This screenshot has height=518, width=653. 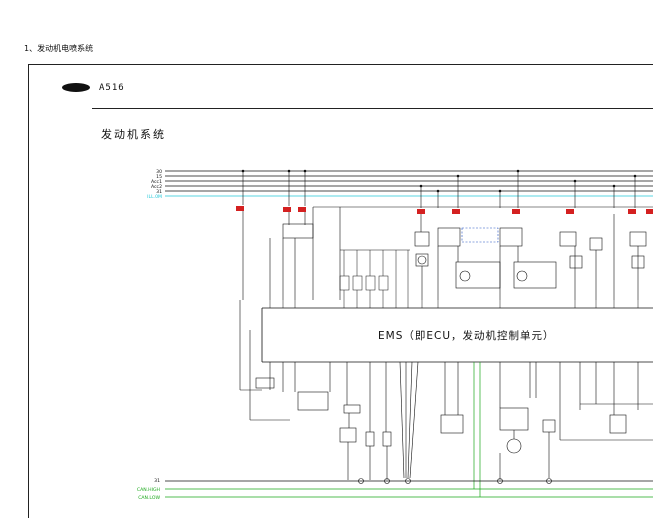 What do you see at coordinates (154, 184) in the screenshot?
I see `top-bus-labels: 30 15 Acc1 Acc2 31 ILL.0M` at bounding box center [154, 184].